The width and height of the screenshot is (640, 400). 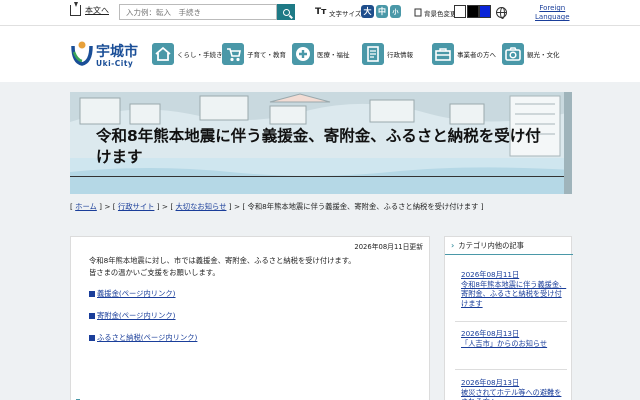 I want to click on globe-icon, so click(x=501, y=13).